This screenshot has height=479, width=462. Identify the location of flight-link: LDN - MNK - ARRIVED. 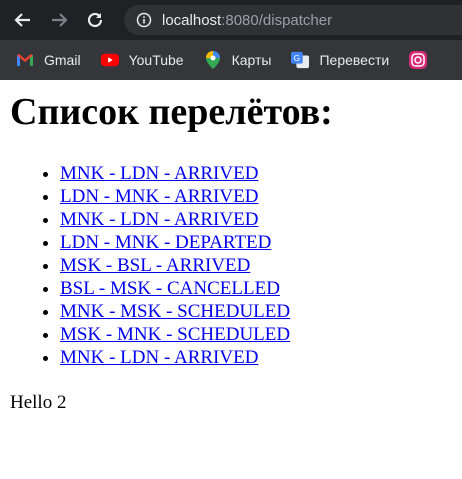
(159, 196).